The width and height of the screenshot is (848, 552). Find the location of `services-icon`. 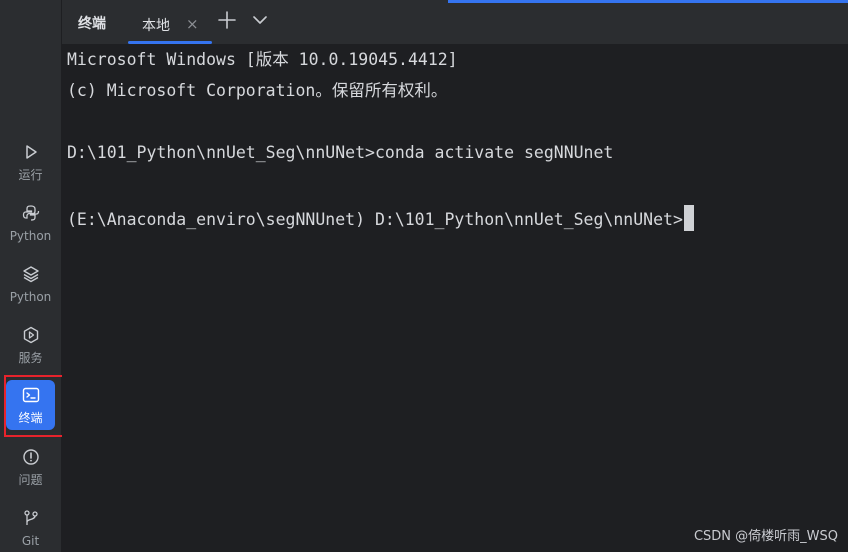

services-icon is located at coordinates (31, 337).